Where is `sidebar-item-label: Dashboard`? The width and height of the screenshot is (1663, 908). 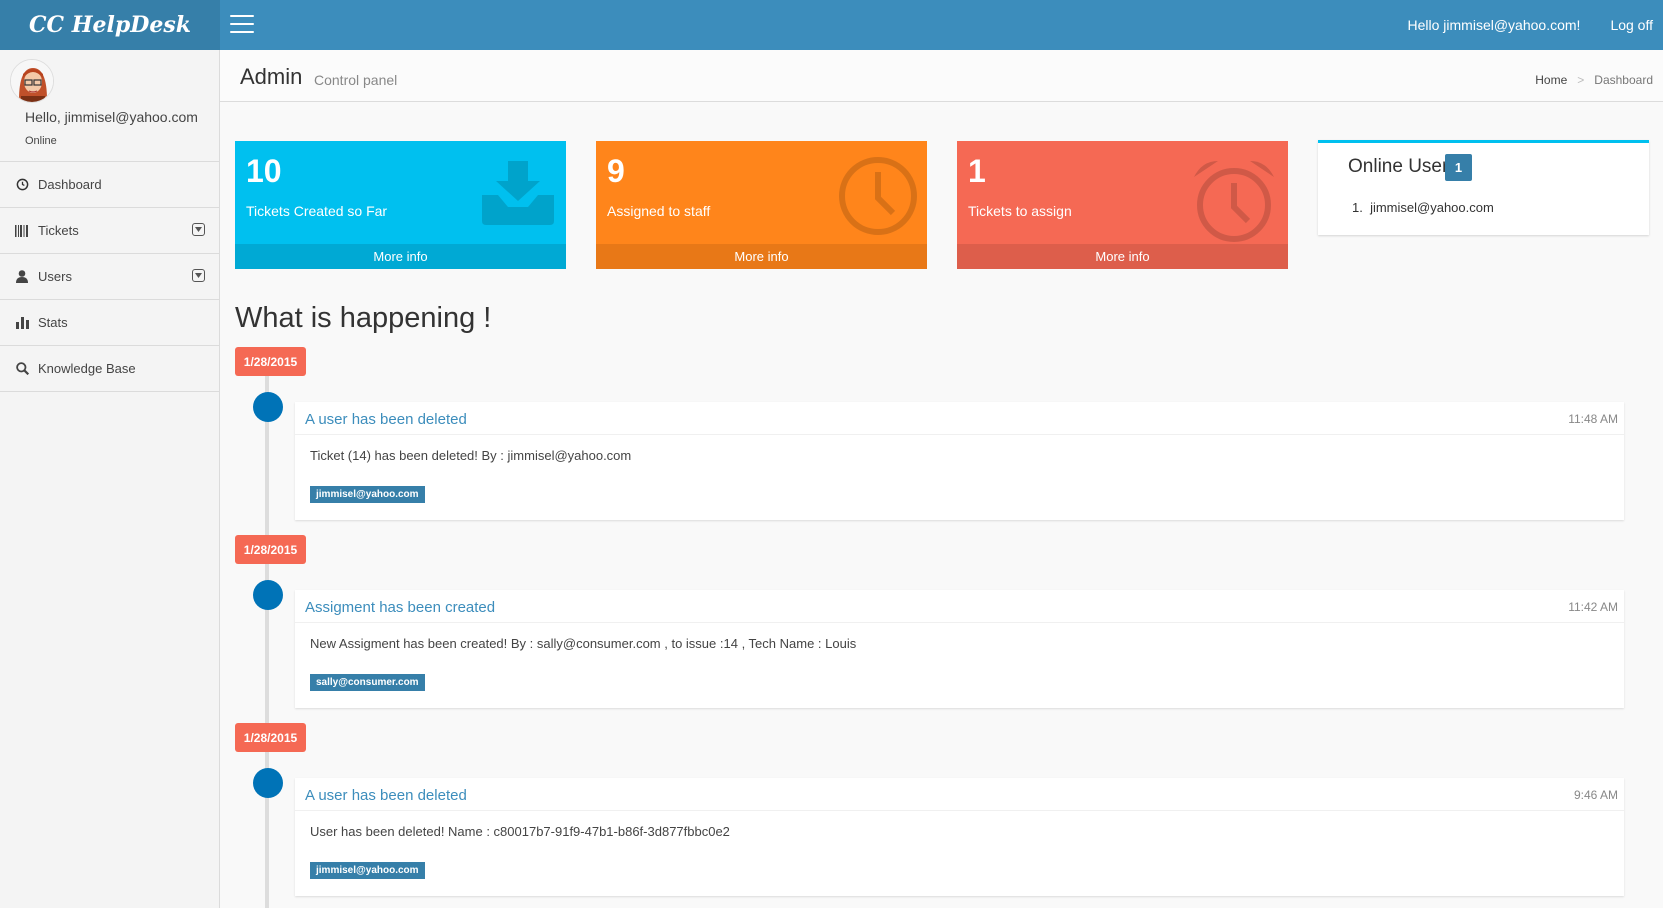
sidebar-item-label: Dashboard is located at coordinates (70, 184).